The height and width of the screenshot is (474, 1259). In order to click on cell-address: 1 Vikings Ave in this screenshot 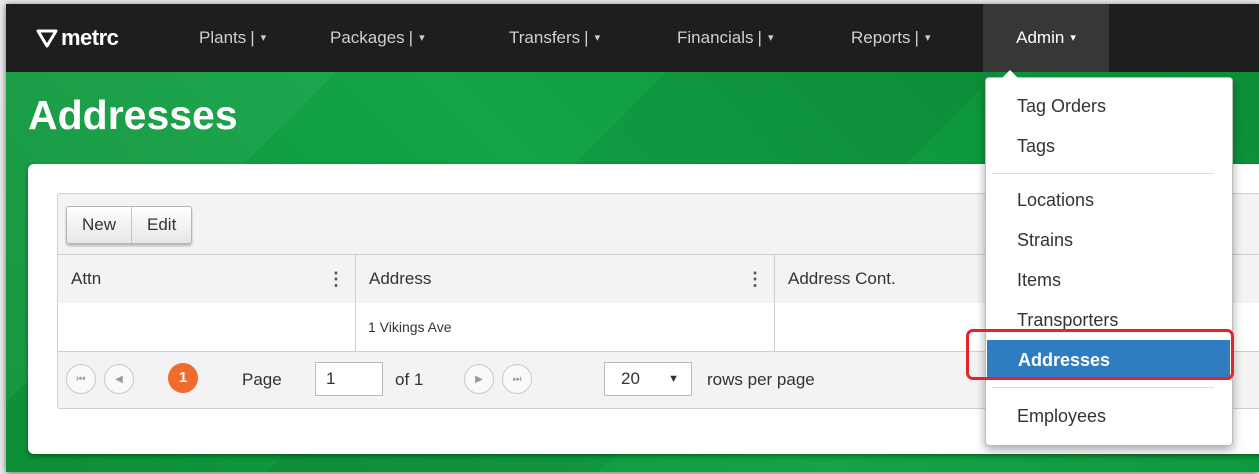, I will do `click(410, 327)`.